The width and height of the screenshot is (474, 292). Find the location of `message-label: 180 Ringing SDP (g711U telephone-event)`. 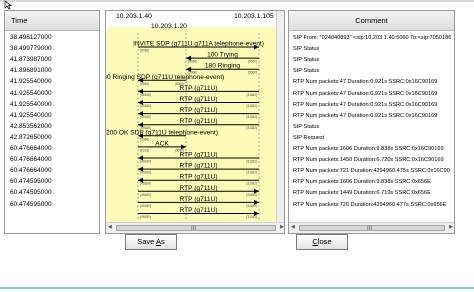

message-label: 180 Ringing SDP (g711U telephone-event) is located at coordinates (165, 77).